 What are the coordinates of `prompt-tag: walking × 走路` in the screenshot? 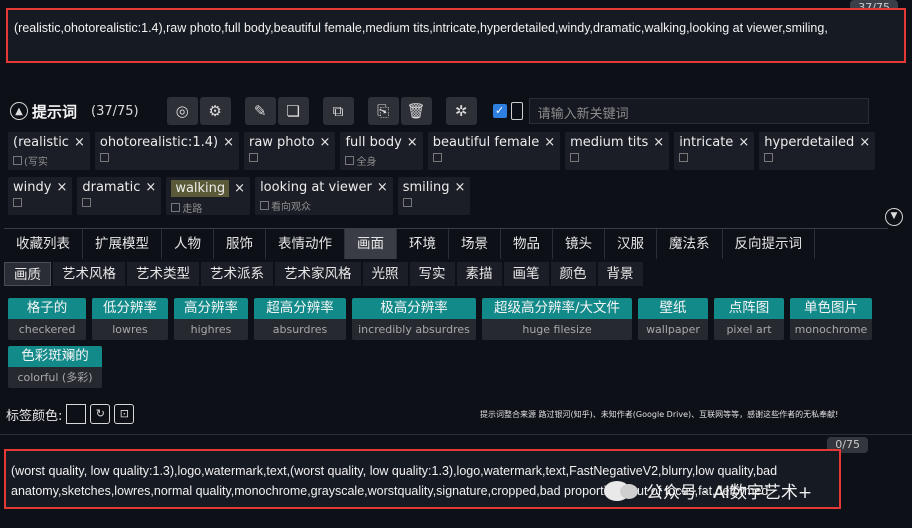 It's located at (208, 196).